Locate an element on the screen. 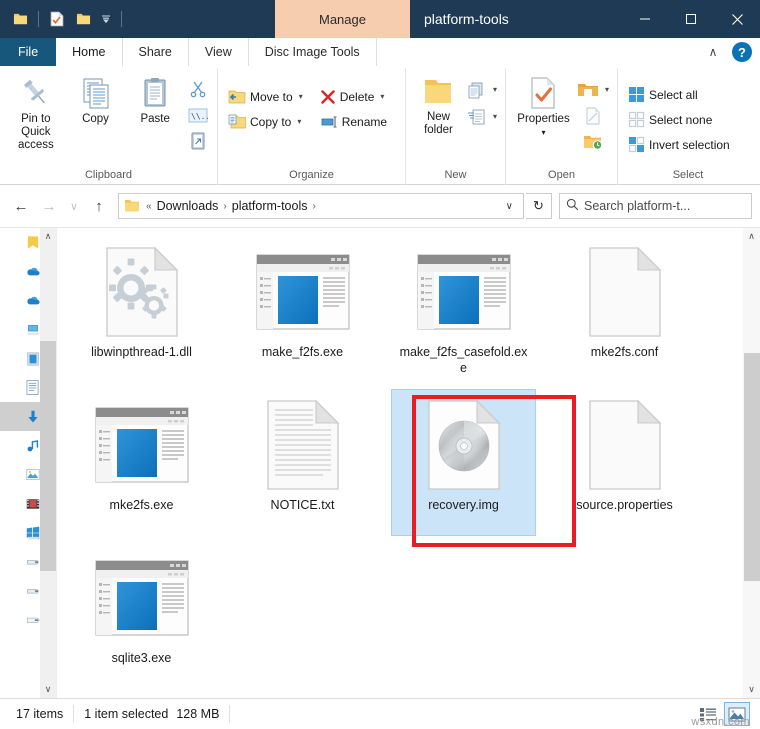  file-item: NOTICE.txt is located at coordinates (302, 463).